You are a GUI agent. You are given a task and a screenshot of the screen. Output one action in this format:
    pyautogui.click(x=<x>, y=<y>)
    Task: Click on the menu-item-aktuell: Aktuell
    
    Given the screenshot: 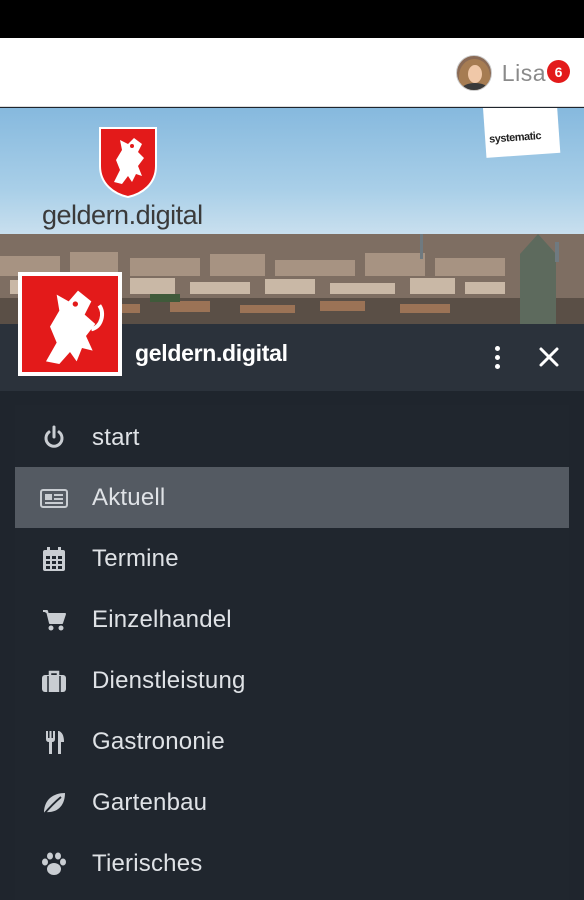 What is the action you would take?
    pyautogui.click(x=292, y=497)
    